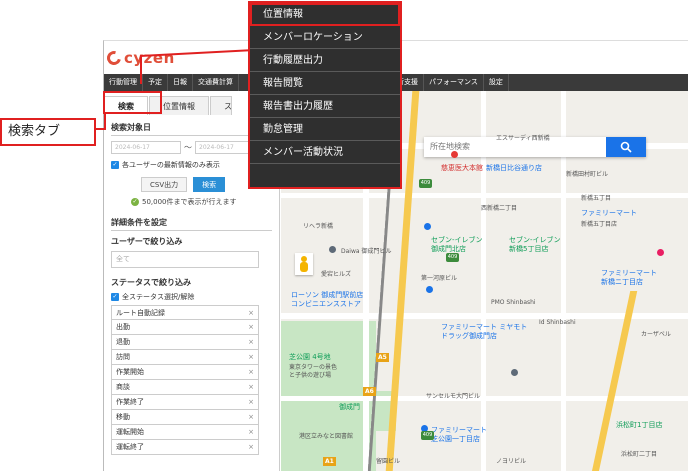 Image resolution: width=688 pixels, height=471 pixels. What do you see at coordinates (185, 387) in the screenshot?
I see `status-item: 商談 ×` at bounding box center [185, 387].